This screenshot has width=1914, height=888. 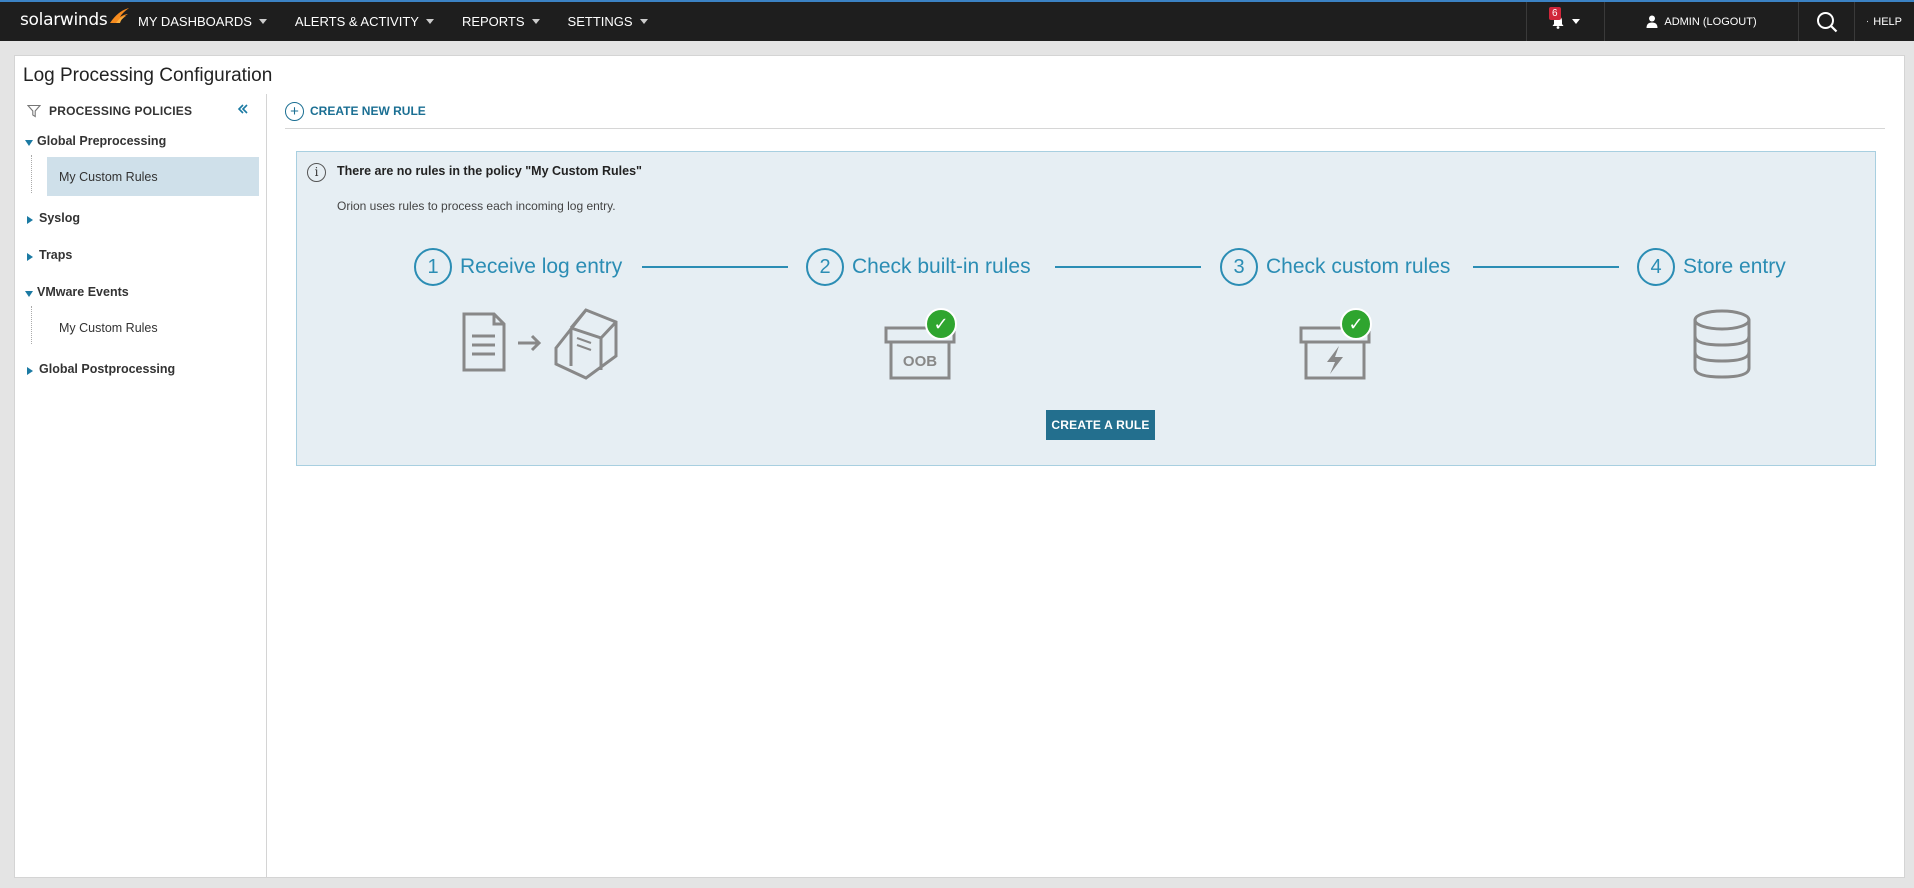 What do you see at coordinates (148, 75) in the screenshot?
I see `page-title: Log Processing Configuration` at bounding box center [148, 75].